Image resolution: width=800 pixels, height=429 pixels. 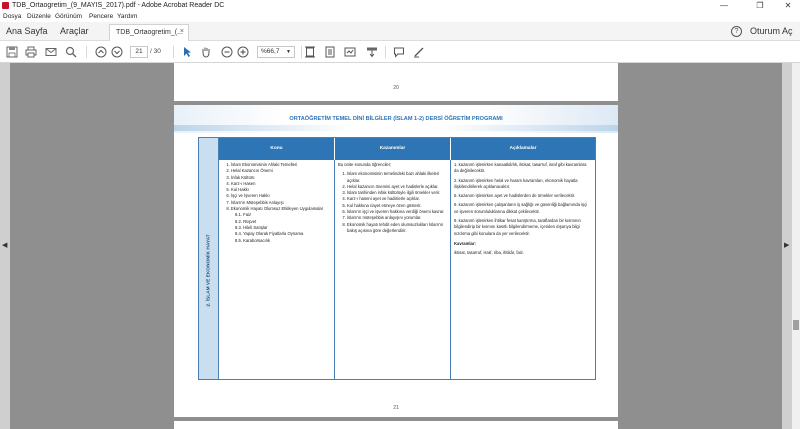 I want to click on select-cursor-icon, so click(x=187, y=52).